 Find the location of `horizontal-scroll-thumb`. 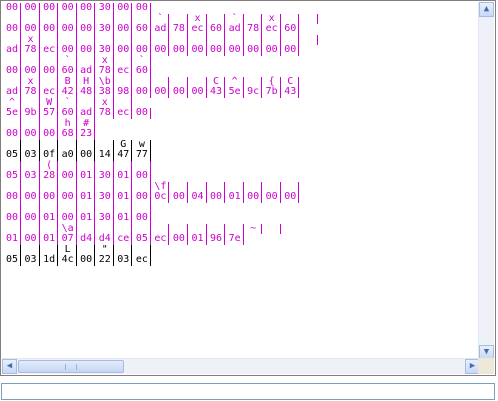

horizontal-scroll-thumb is located at coordinates (71, 366).